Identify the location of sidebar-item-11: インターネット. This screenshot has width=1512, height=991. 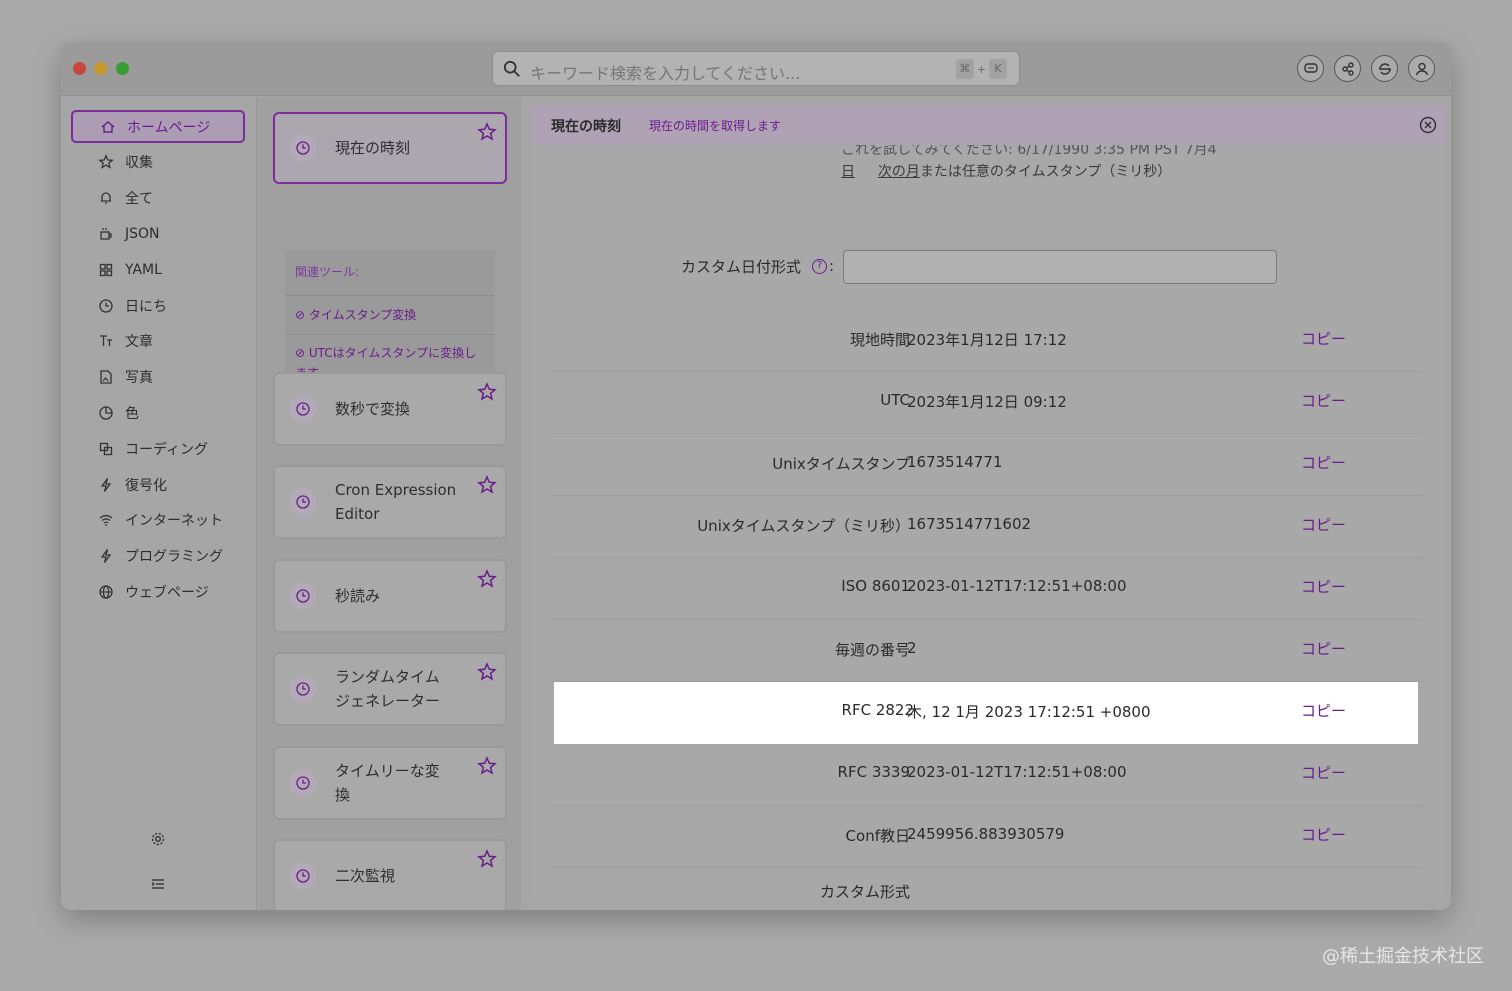
(158, 520).